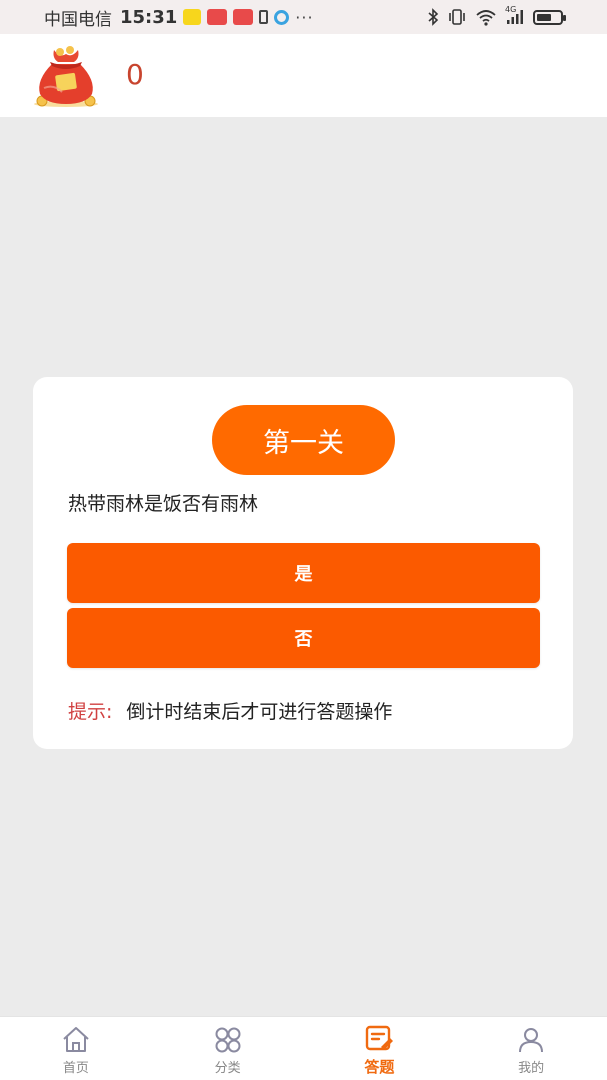 This screenshot has width=607, height=1080. I want to click on question-text: 热带雨林是饭否有雨林, so click(163, 504).